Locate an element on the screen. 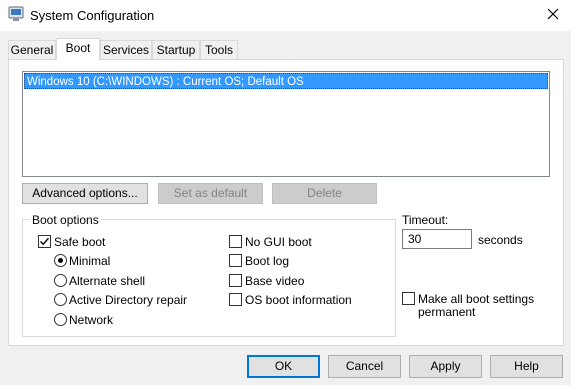 The width and height of the screenshot is (571, 385). alternate-shell-radio is located at coordinates (60, 280).